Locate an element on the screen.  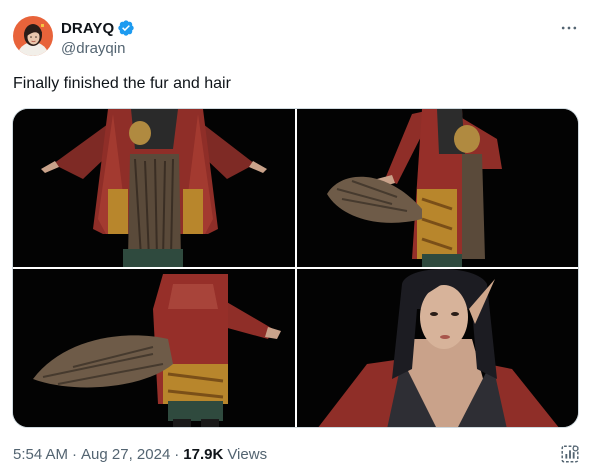
display-name: DRAYQ is located at coordinates (87, 28).